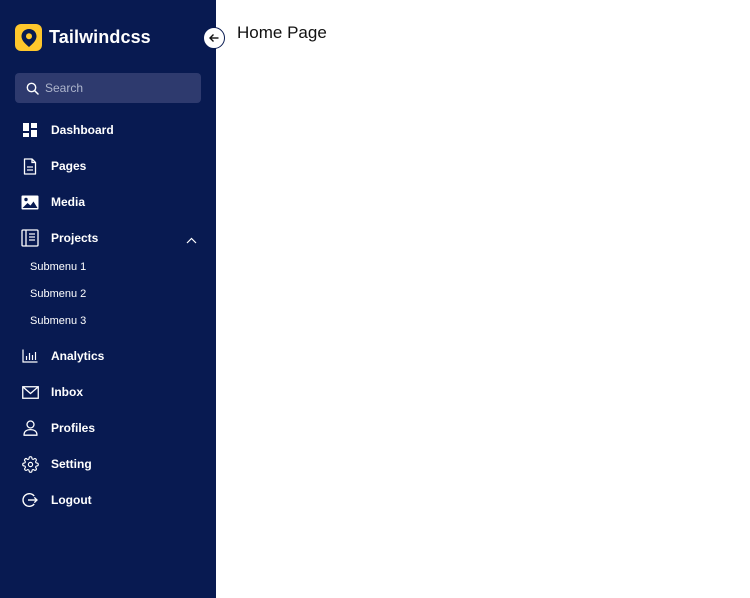 The height and width of the screenshot is (598, 750). I want to click on submenu-item-2: Submenu 2, so click(58, 293).